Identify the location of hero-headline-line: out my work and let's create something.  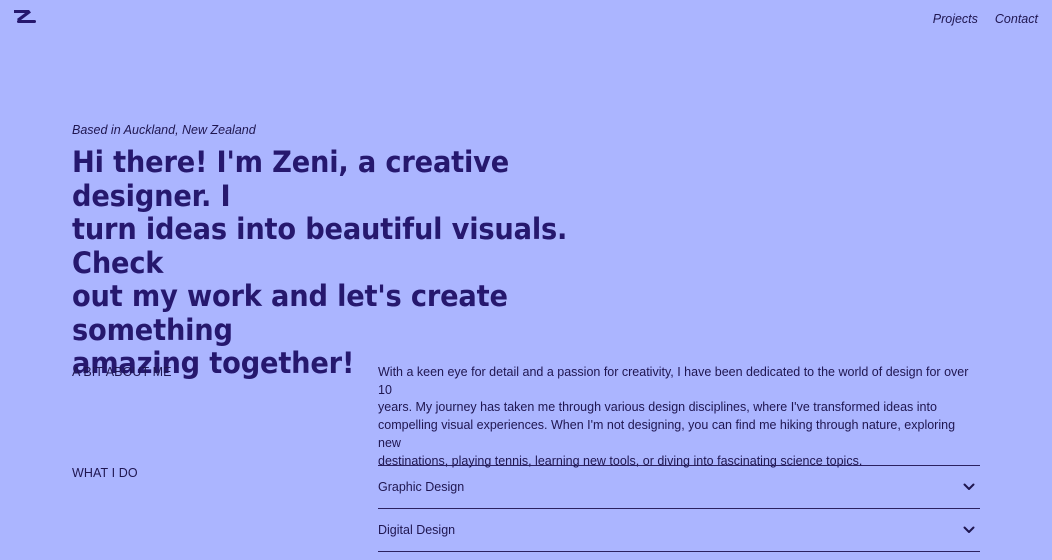
(290, 313).